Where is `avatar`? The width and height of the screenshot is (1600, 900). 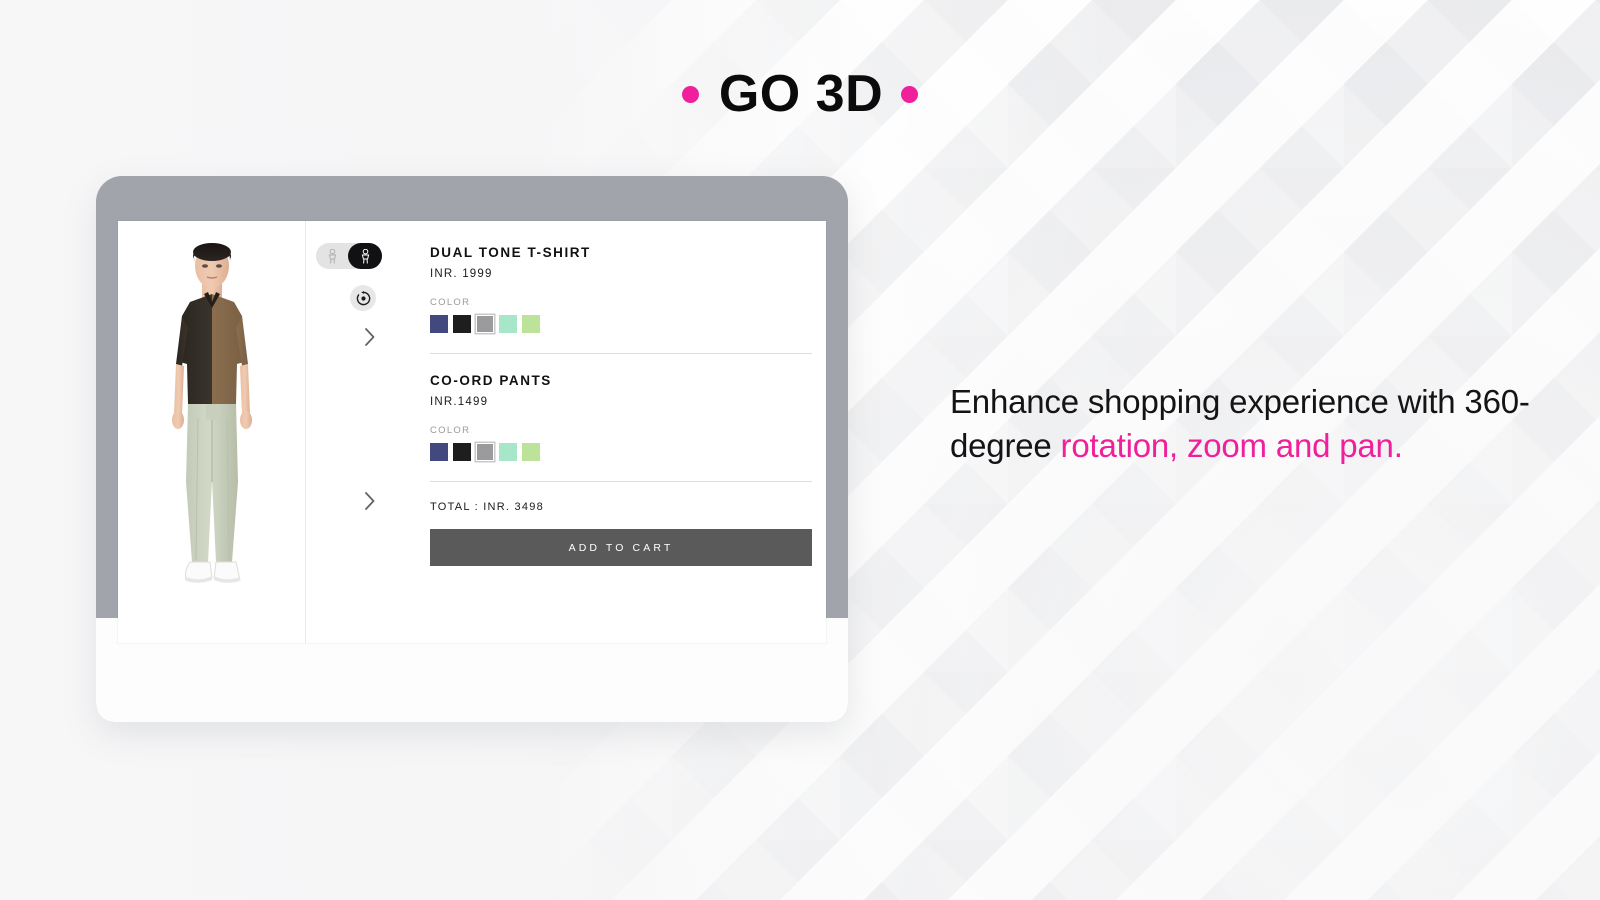
avatar is located at coordinates (212, 432).